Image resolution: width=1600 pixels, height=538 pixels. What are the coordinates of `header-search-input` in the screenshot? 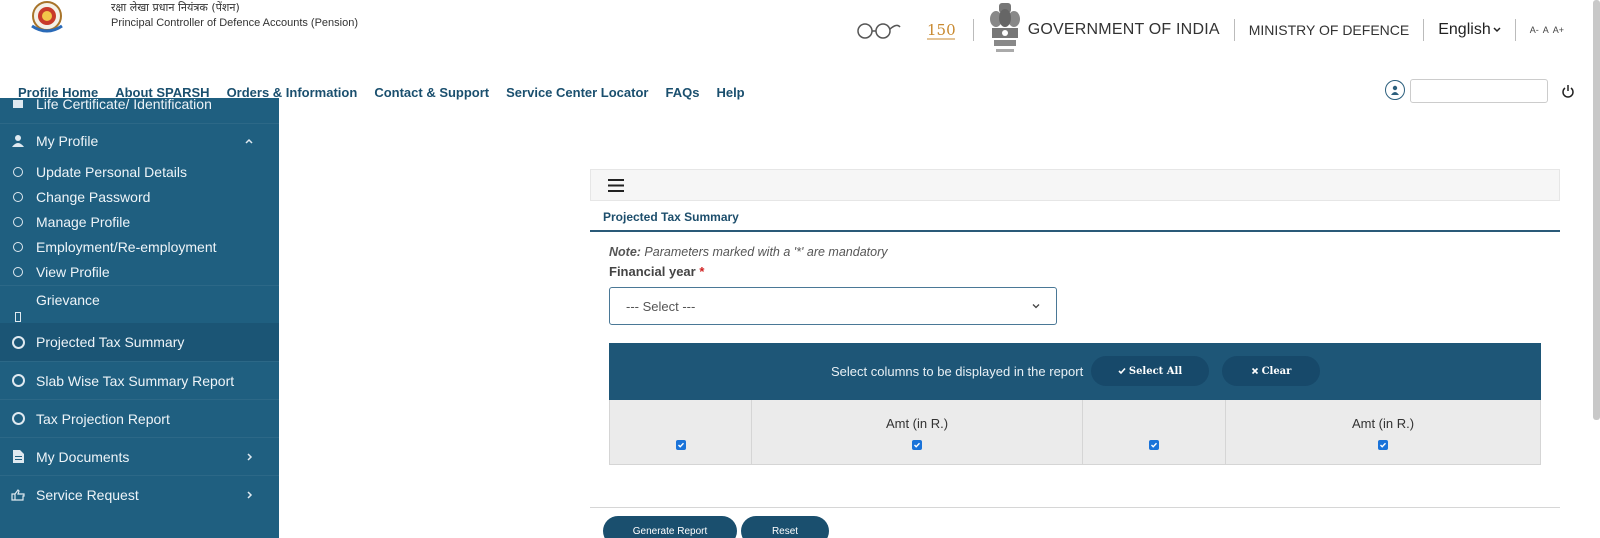 It's located at (1479, 91).